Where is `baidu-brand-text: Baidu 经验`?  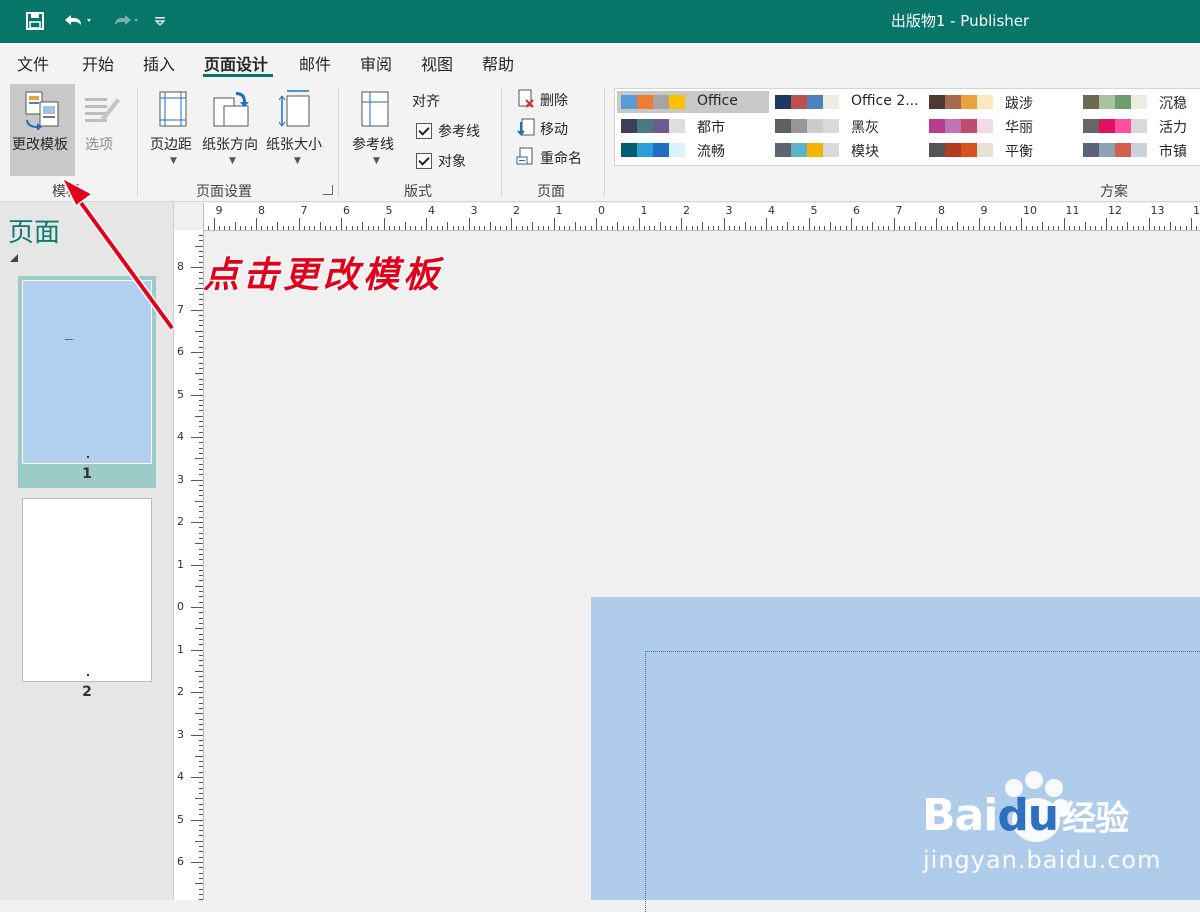 baidu-brand-text: Baidu 经验 is located at coordinates (1025, 815).